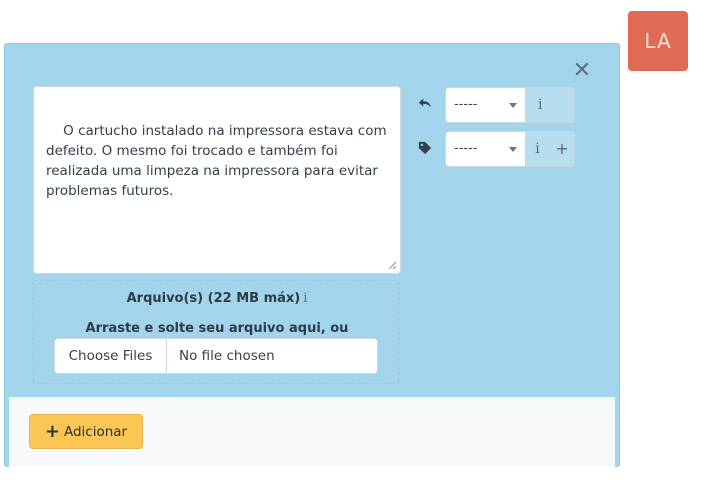 The image size is (707, 482). What do you see at coordinates (466, 104) in the screenshot?
I see `reply-select-value: -----` at bounding box center [466, 104].